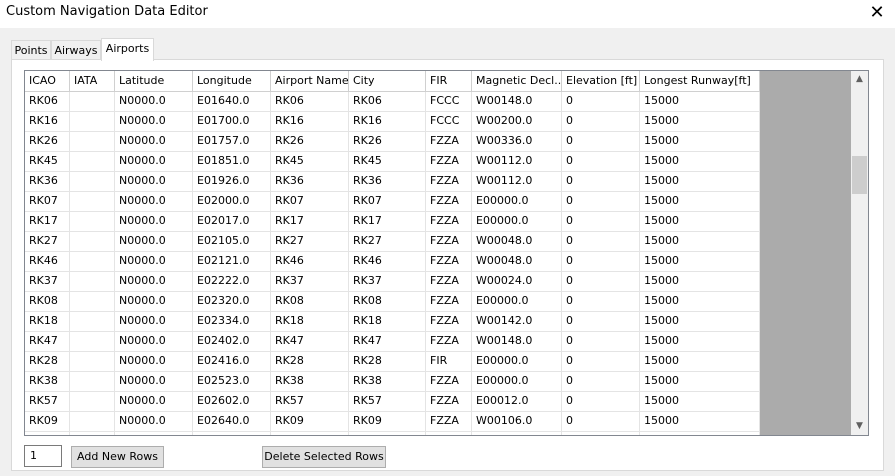 This screenshot has width=895, height=476. Describe the element at coordinates (310, 121) in the screenshot. I see `cell-airport-name: RK16` at that location.